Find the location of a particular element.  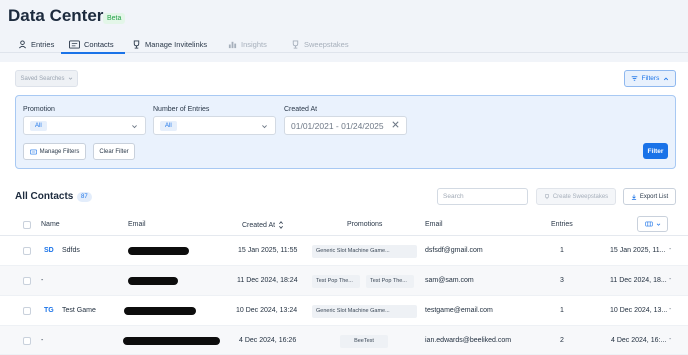

avatar-initials: TG is located at coordinates (49, 310).